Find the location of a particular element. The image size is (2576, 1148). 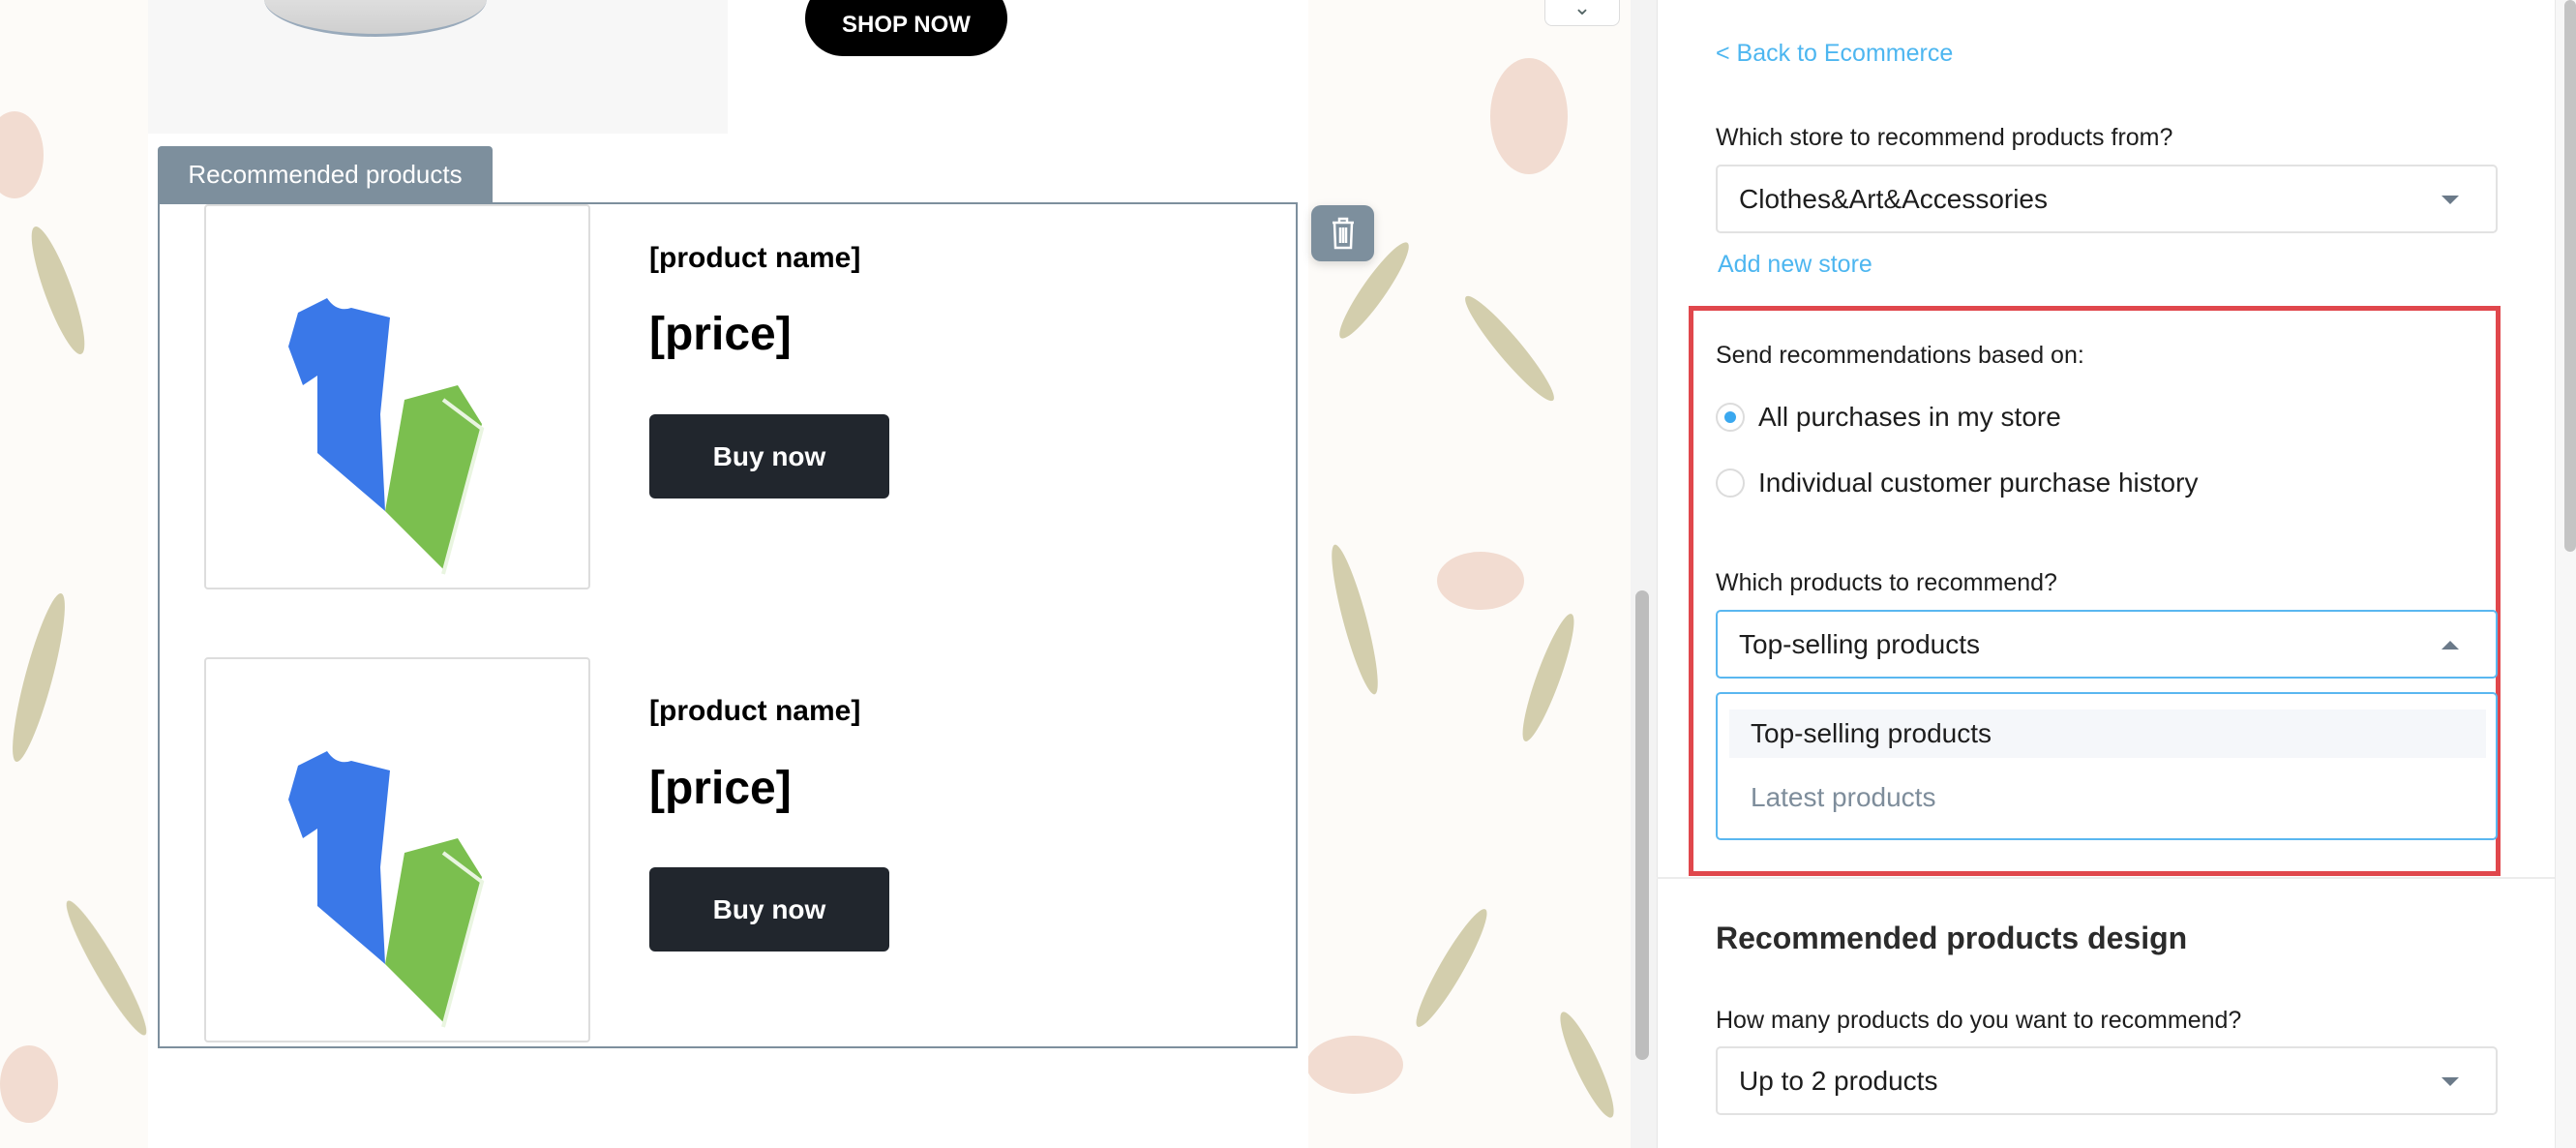

canvas-scrollbar-thumb is located at coordinates (1642, 825).